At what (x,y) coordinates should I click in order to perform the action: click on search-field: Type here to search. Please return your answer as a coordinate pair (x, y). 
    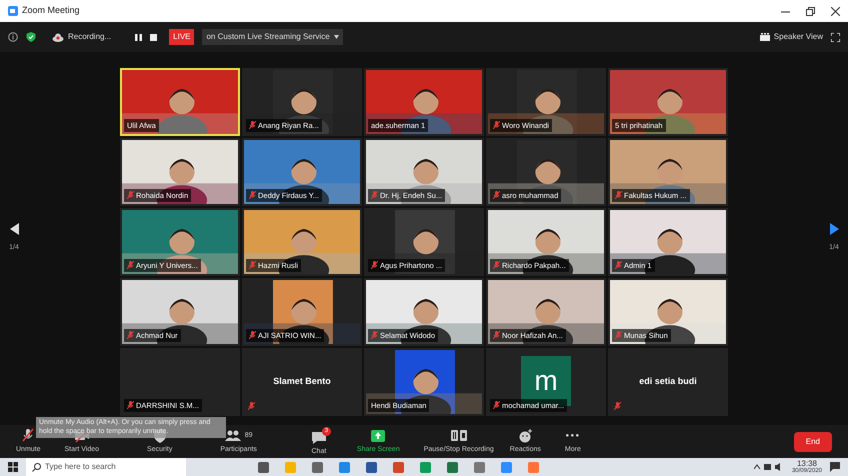
    Looking at the image, I should click on (106, 467).